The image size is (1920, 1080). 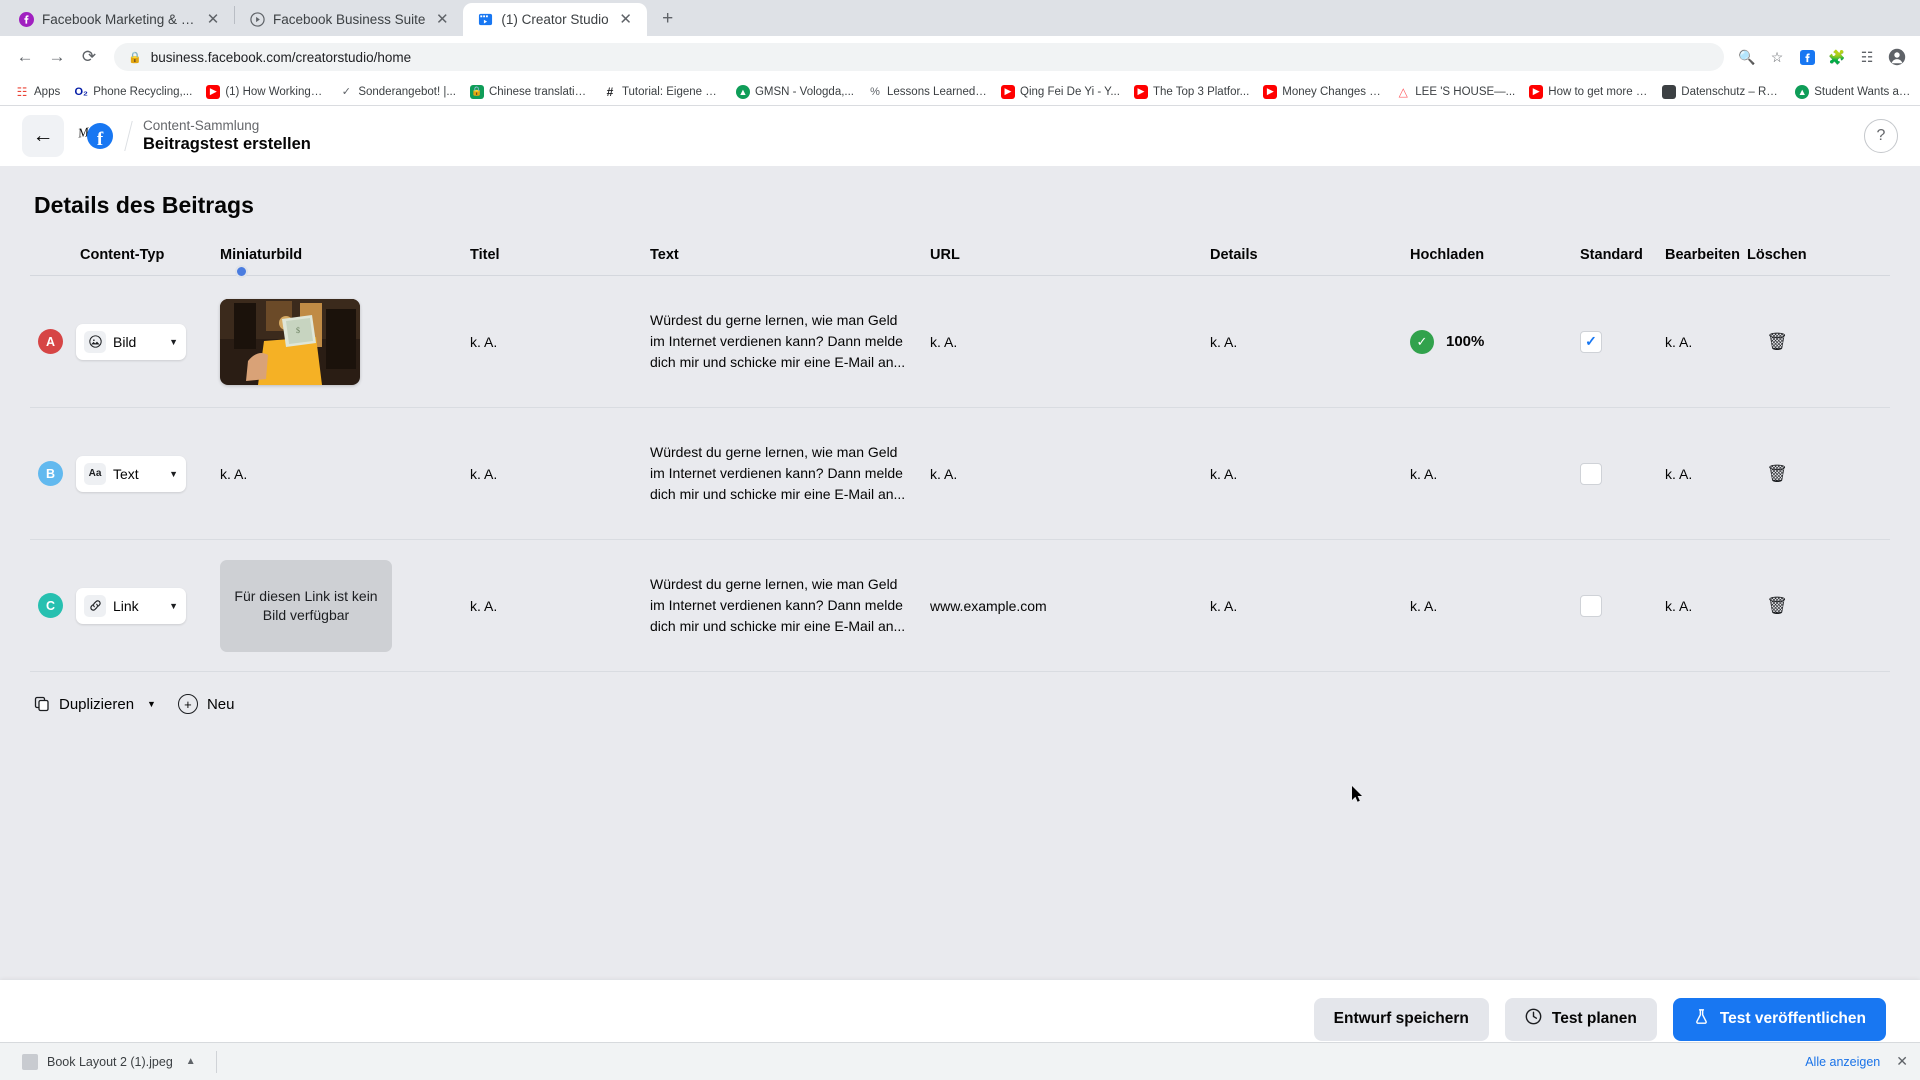 I want to click on content-type-select: Aa Text ▼, so click(x=131, y=473).